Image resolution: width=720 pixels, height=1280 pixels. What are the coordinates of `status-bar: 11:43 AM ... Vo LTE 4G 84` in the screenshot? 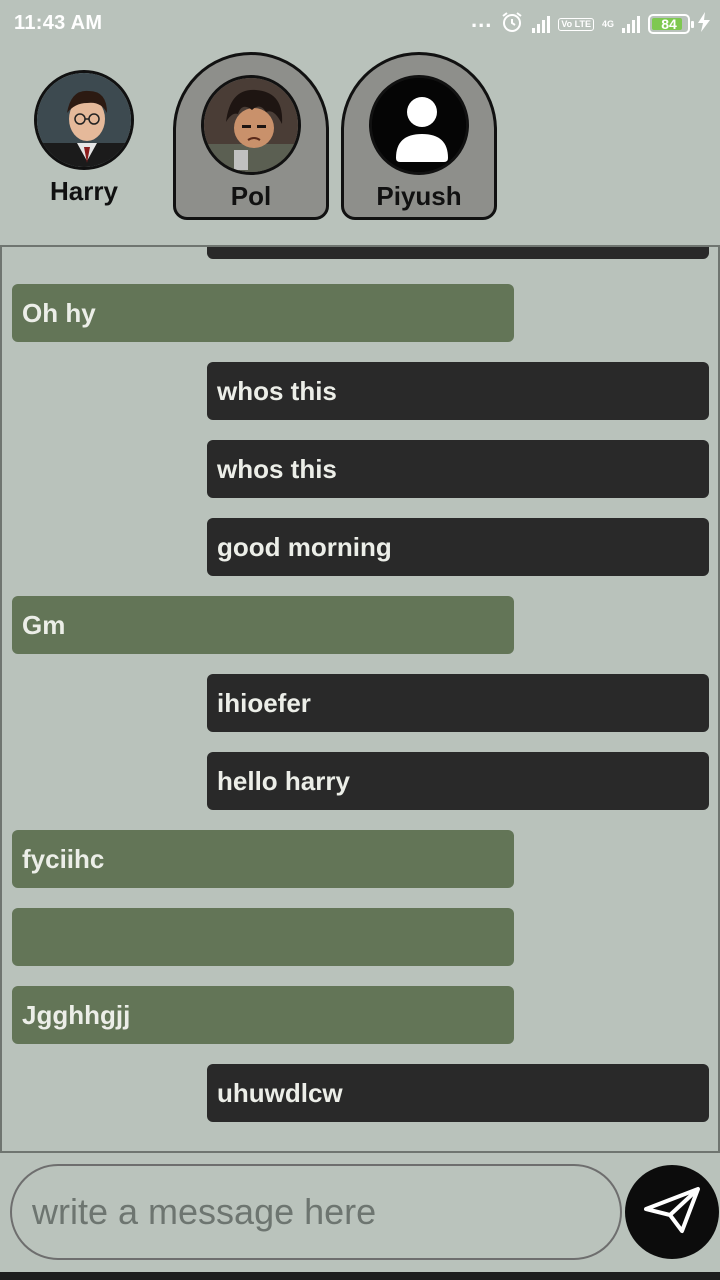 It's located at (360, 24).